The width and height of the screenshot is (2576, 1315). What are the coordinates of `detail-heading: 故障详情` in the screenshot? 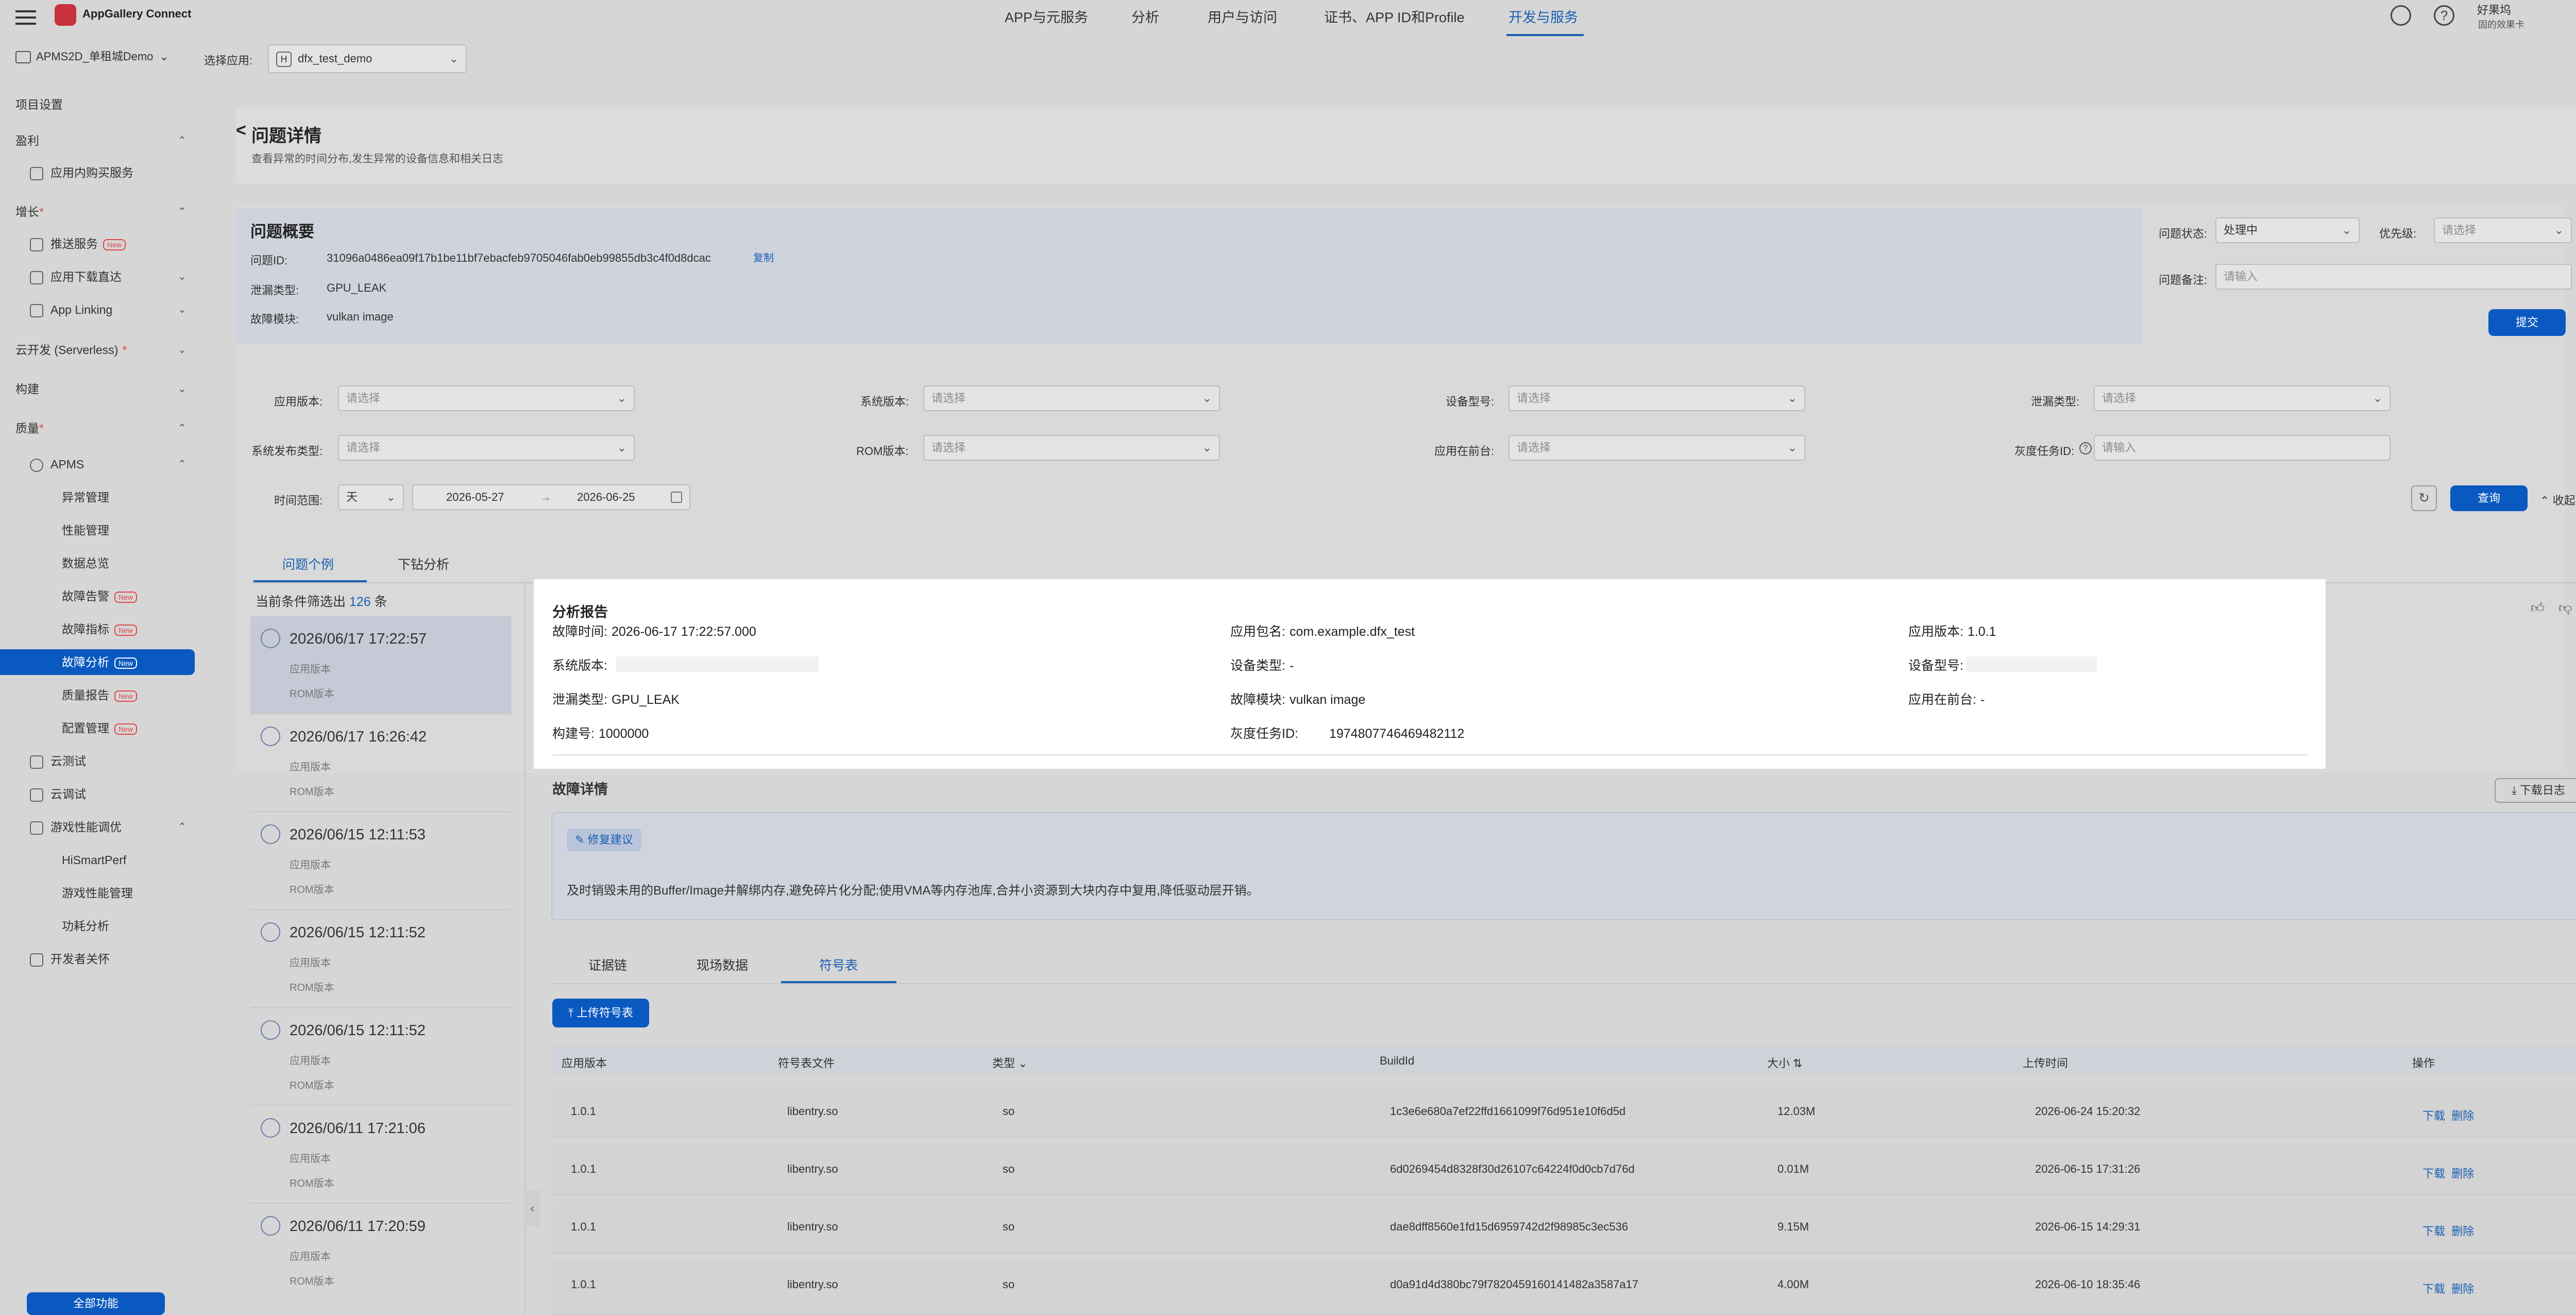 It's located at (580, 789).